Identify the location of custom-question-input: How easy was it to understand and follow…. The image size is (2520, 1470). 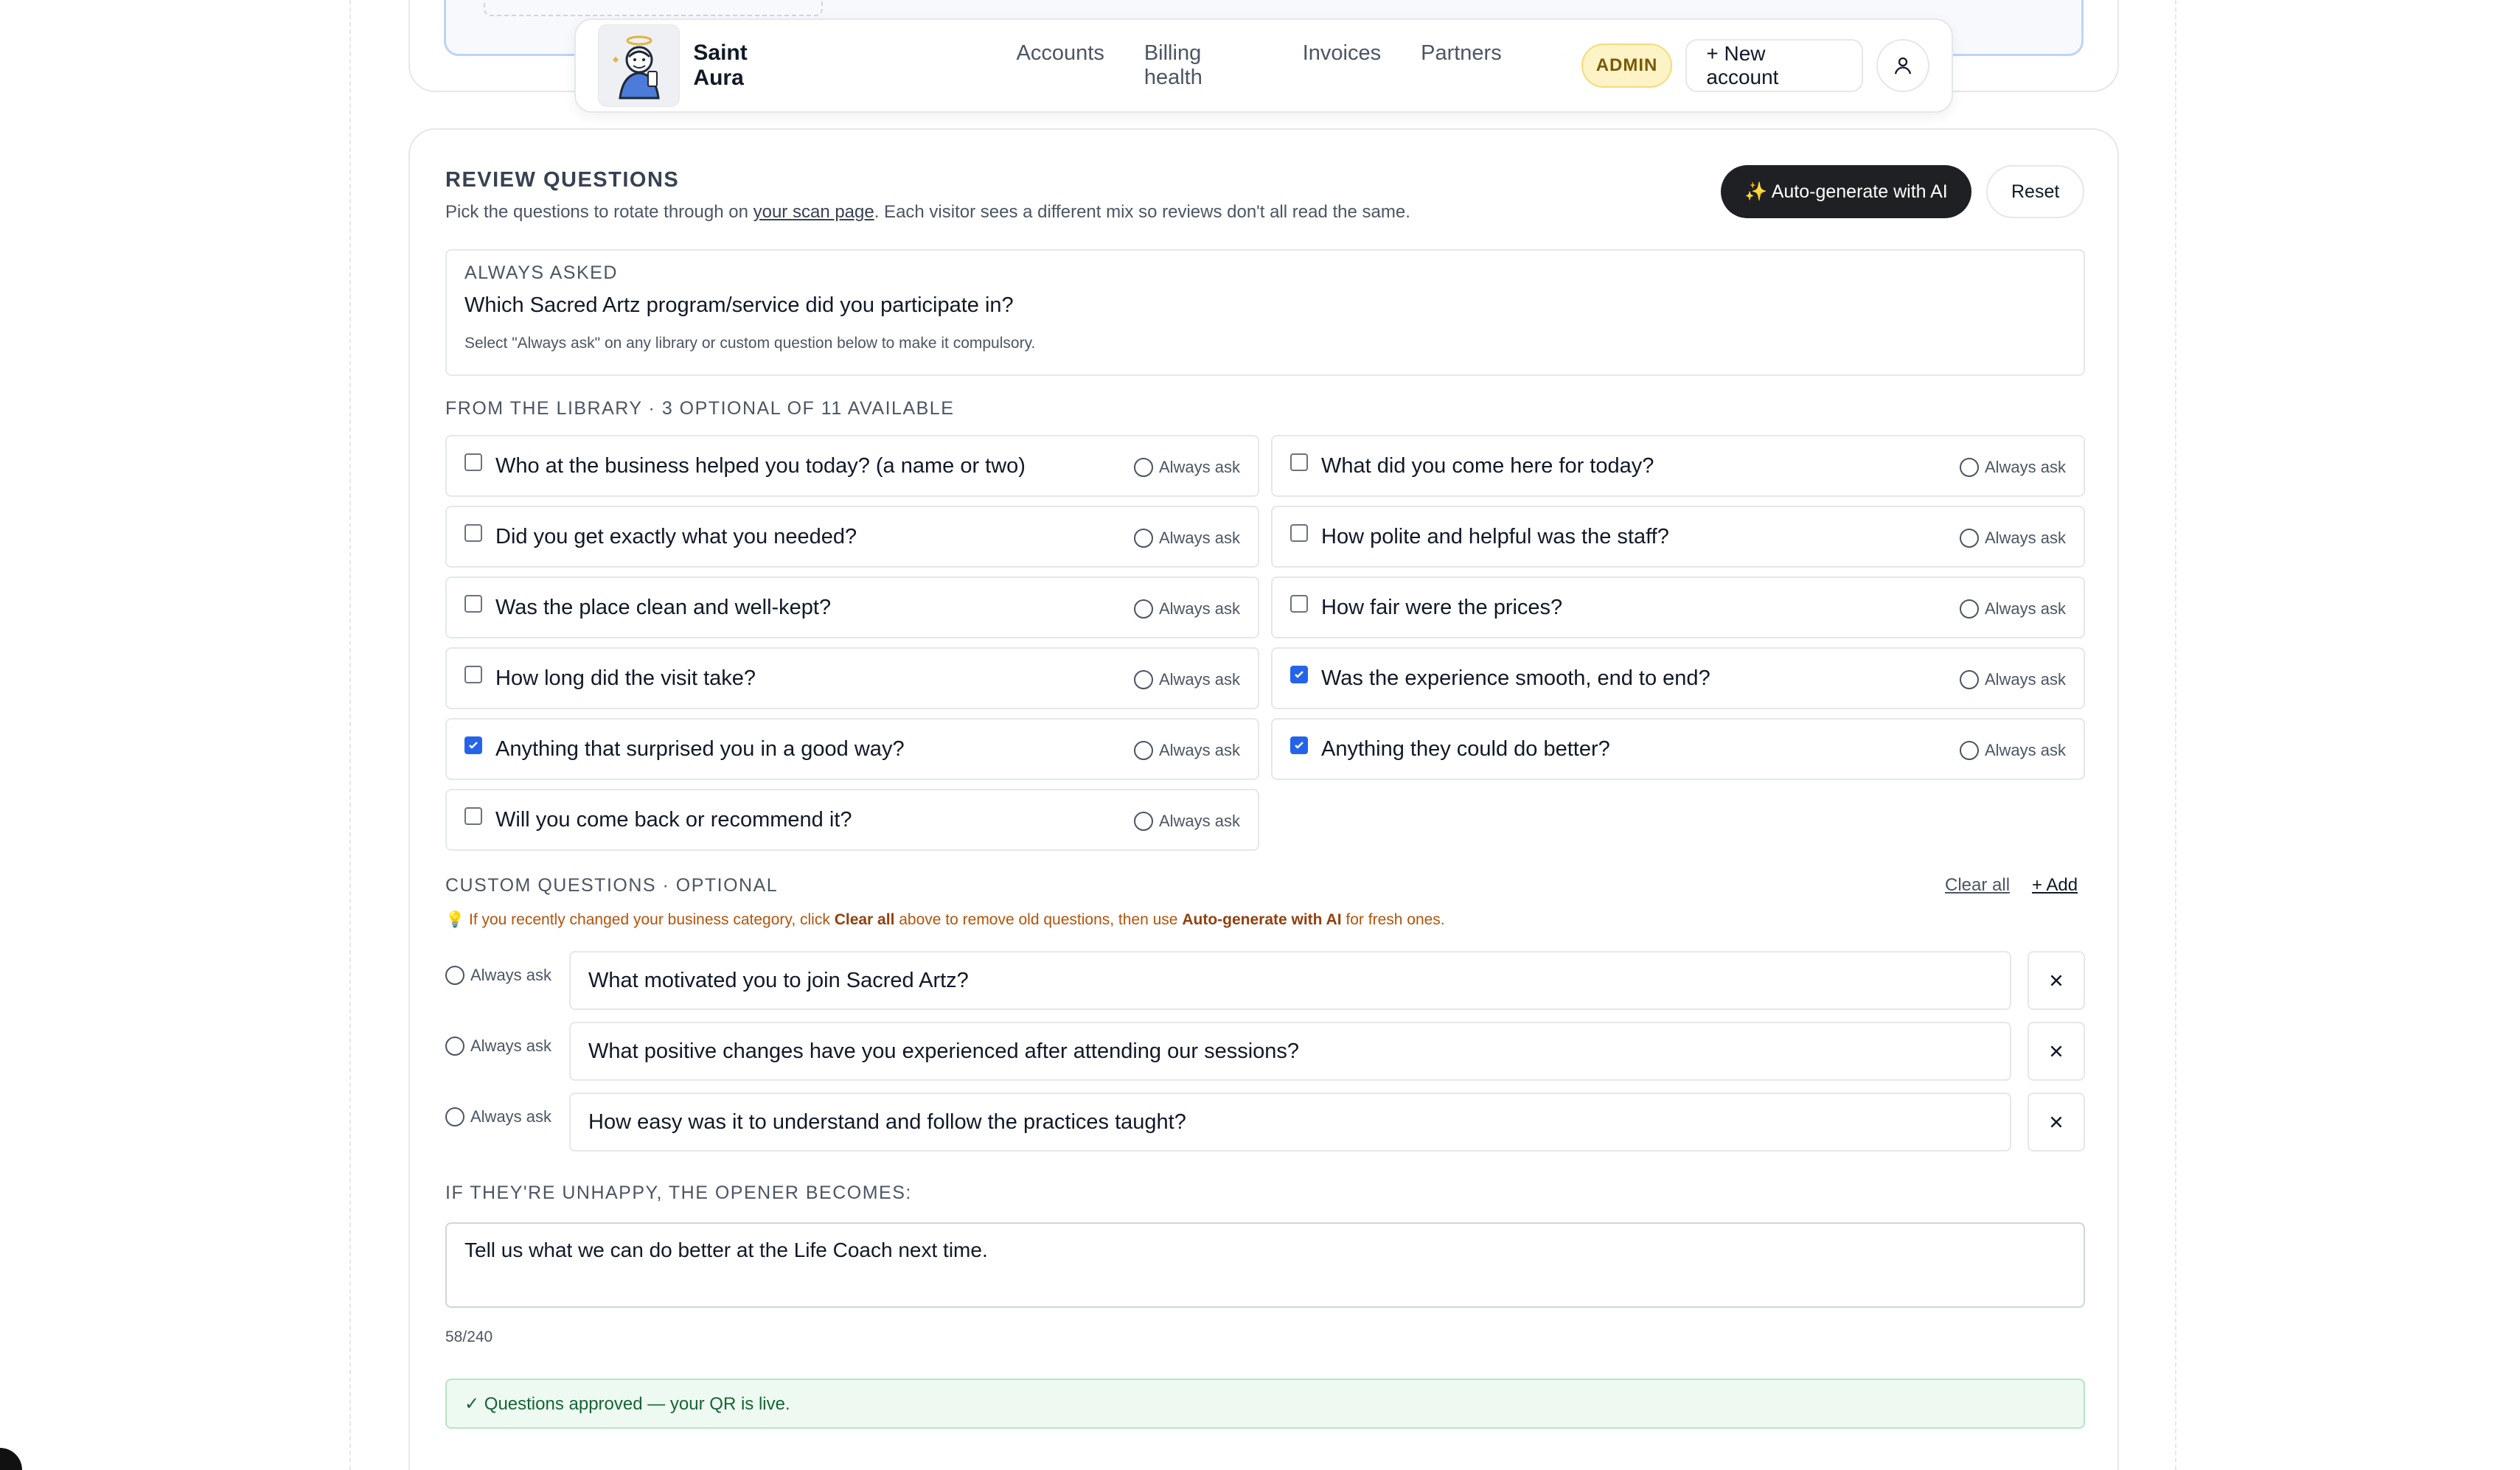
(1290, 1122).